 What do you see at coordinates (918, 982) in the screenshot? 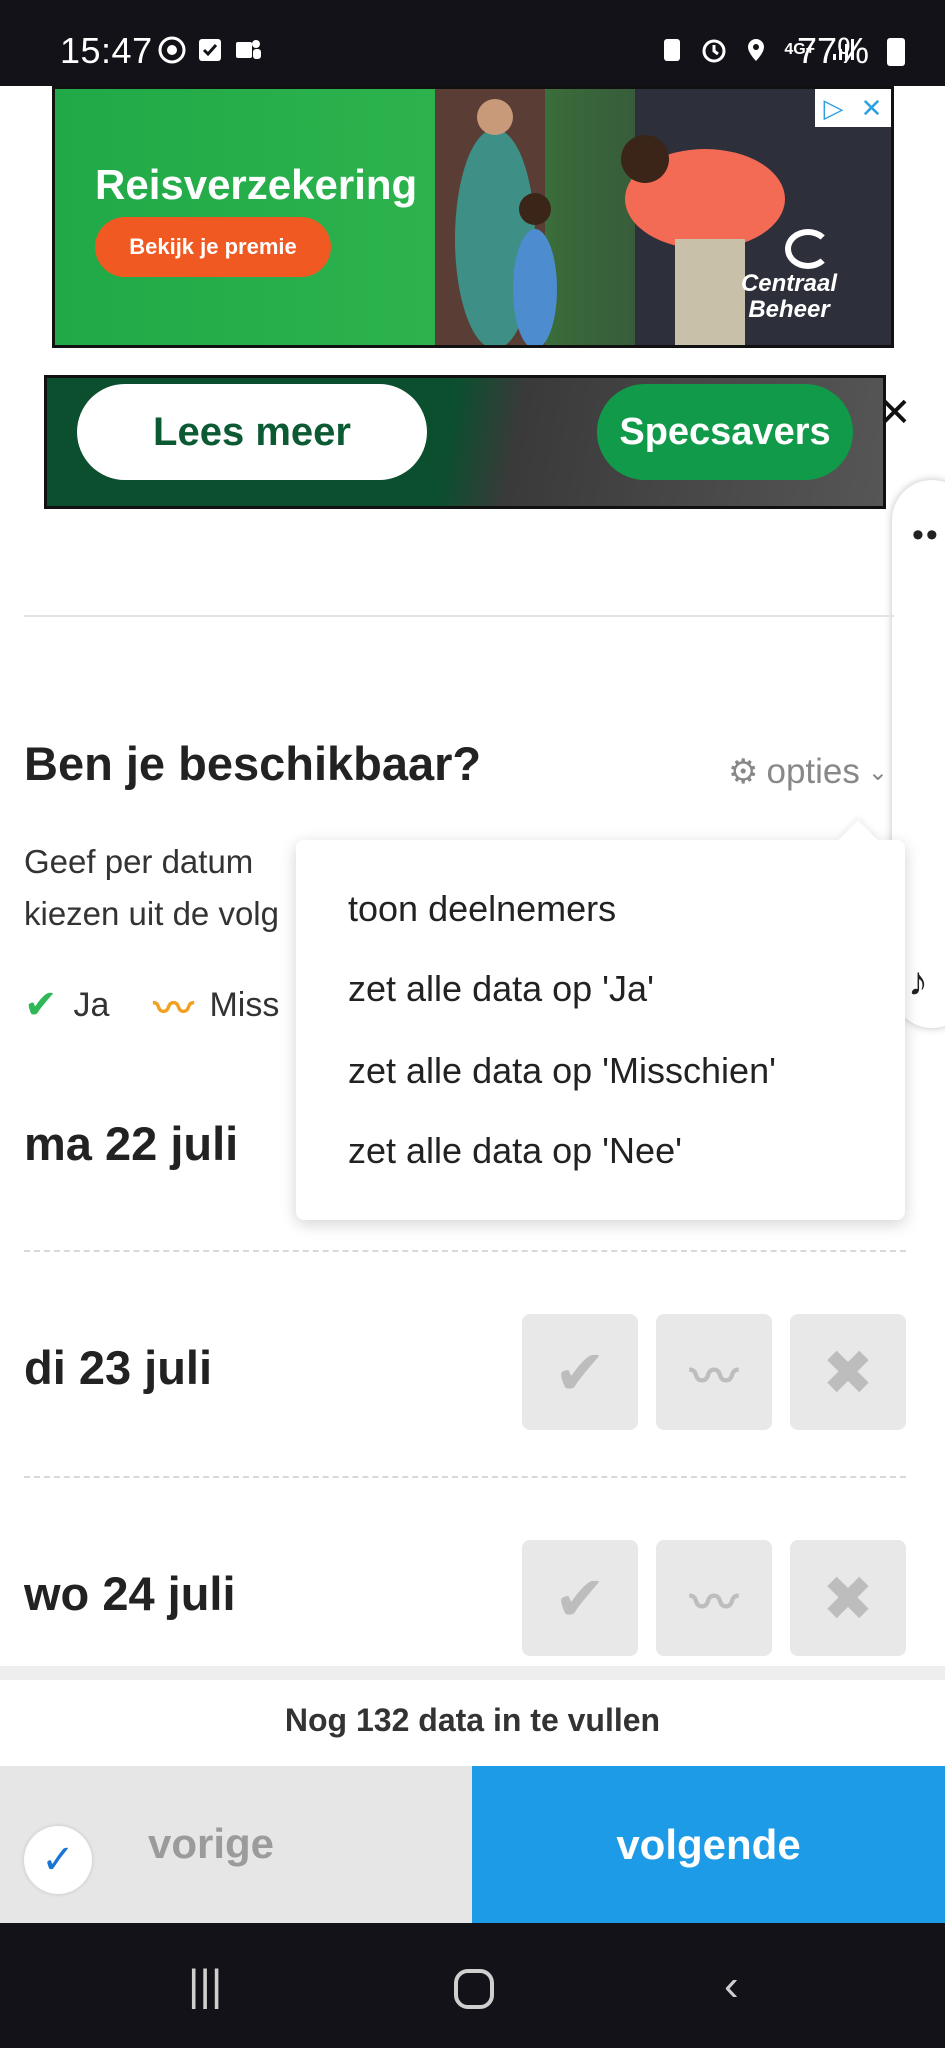
I see `music-note-icon: ♪` at bounding box center [918, 982].